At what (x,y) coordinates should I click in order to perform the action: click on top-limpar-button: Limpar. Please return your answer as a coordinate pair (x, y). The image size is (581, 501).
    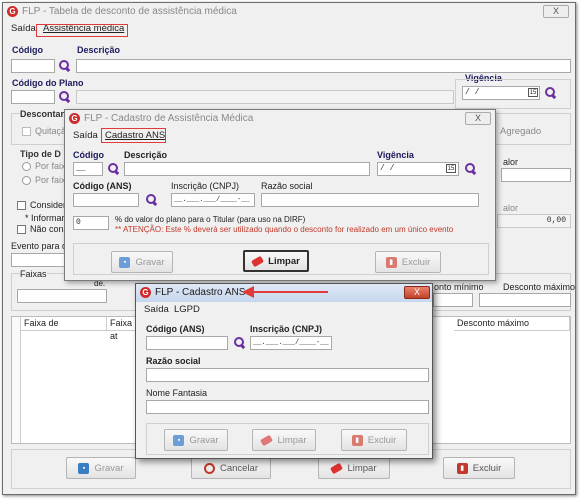
    Looking at the image, I should click on (284, 440).